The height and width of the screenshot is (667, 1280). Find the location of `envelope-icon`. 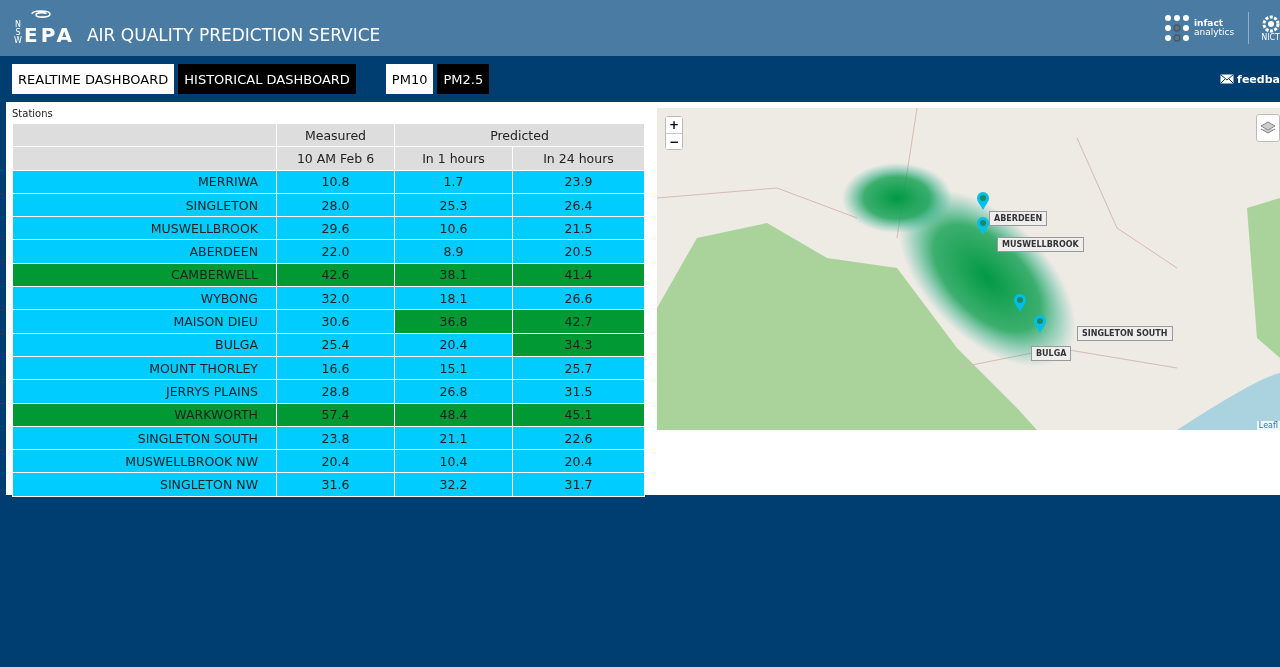

envelope-icon is located at coordinates (1227, 79).